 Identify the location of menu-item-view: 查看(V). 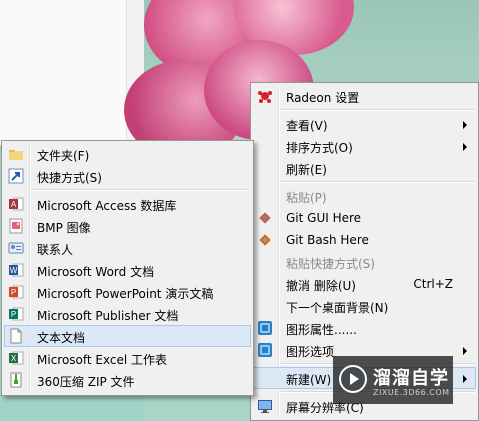
(364, 124).